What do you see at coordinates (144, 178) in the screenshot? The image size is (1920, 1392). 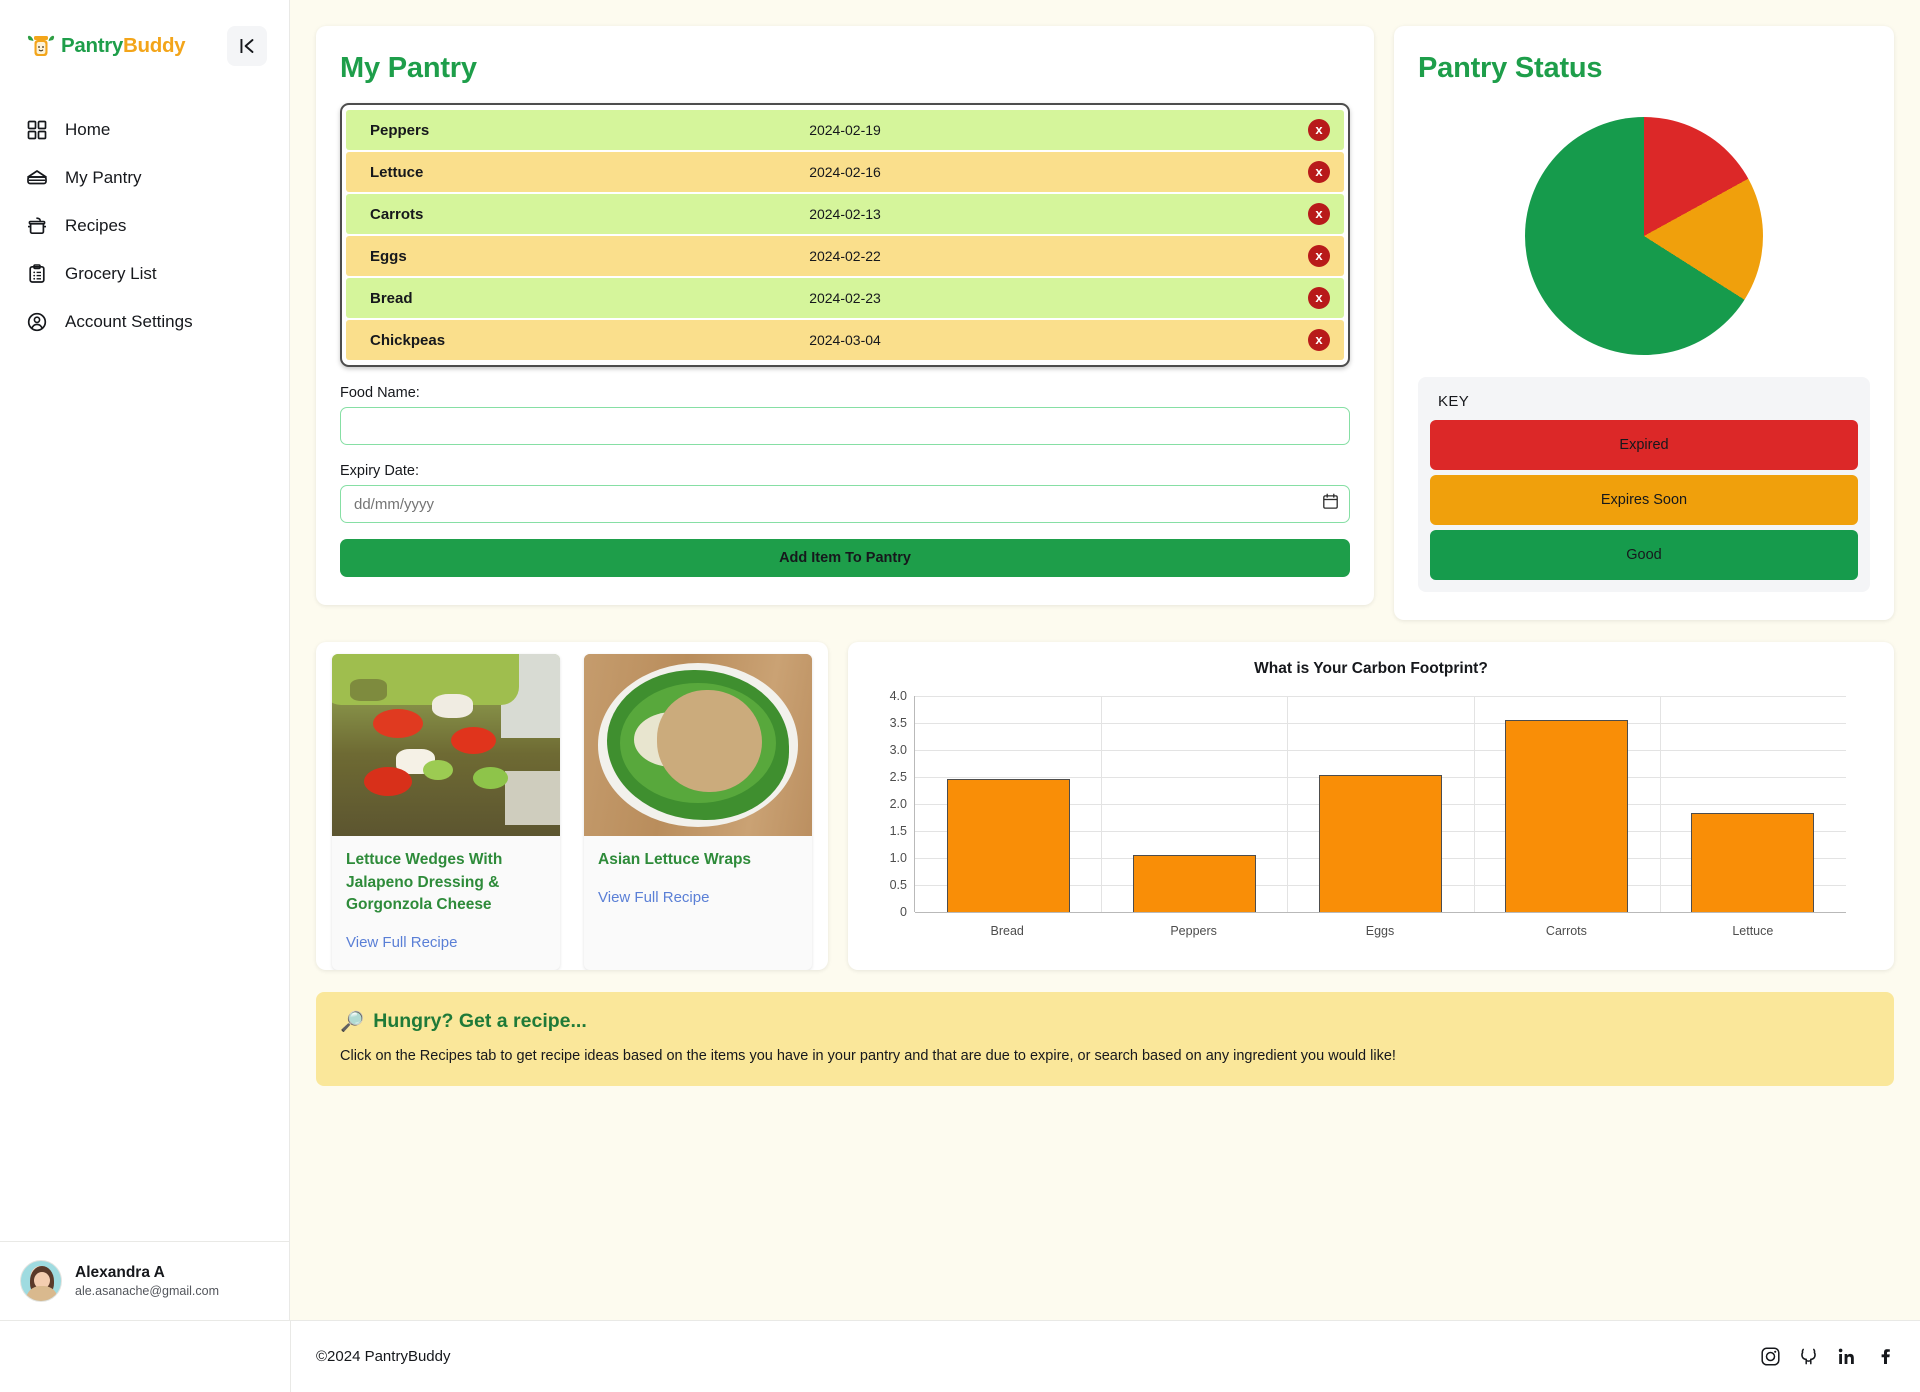 I see `sidebar-item-my-pantry: My Pantry` at bounding box center [144, 178].